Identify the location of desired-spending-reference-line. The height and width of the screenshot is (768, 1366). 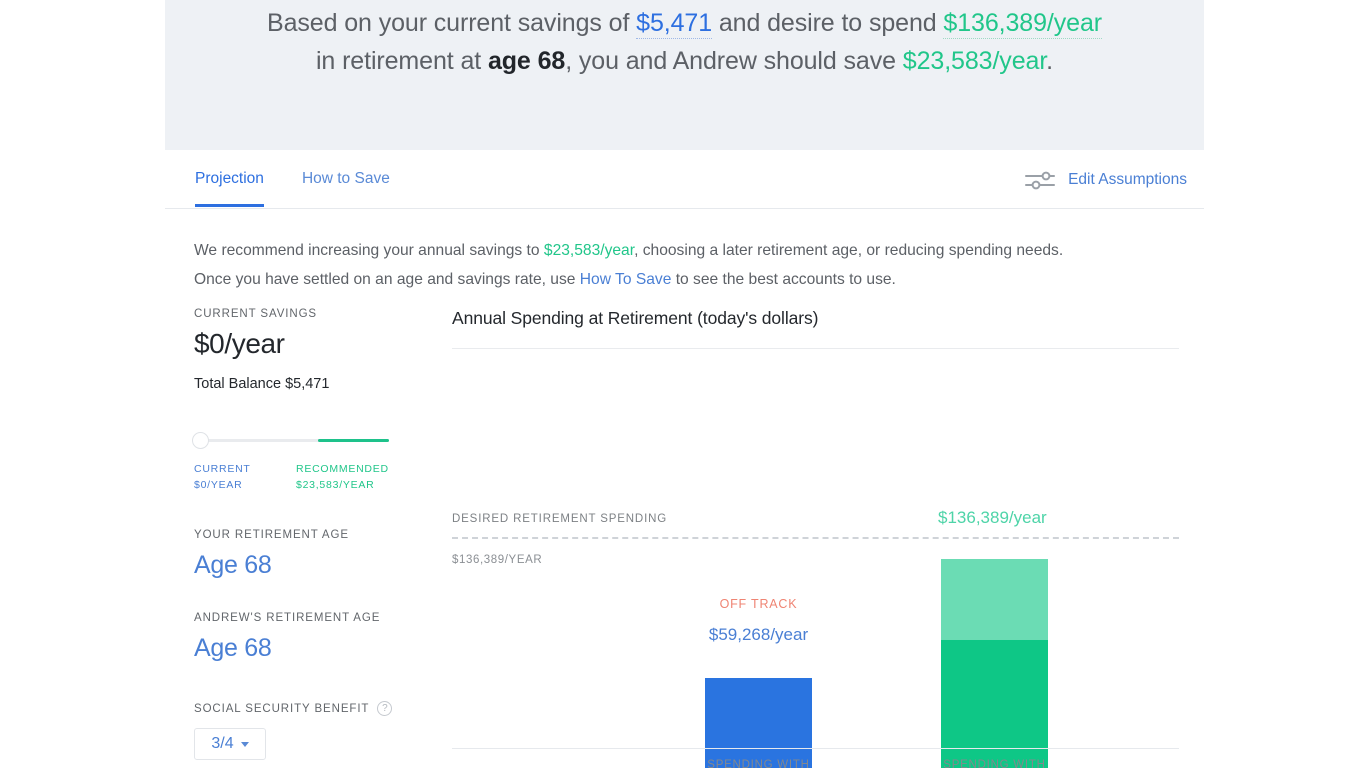
(815, 538).